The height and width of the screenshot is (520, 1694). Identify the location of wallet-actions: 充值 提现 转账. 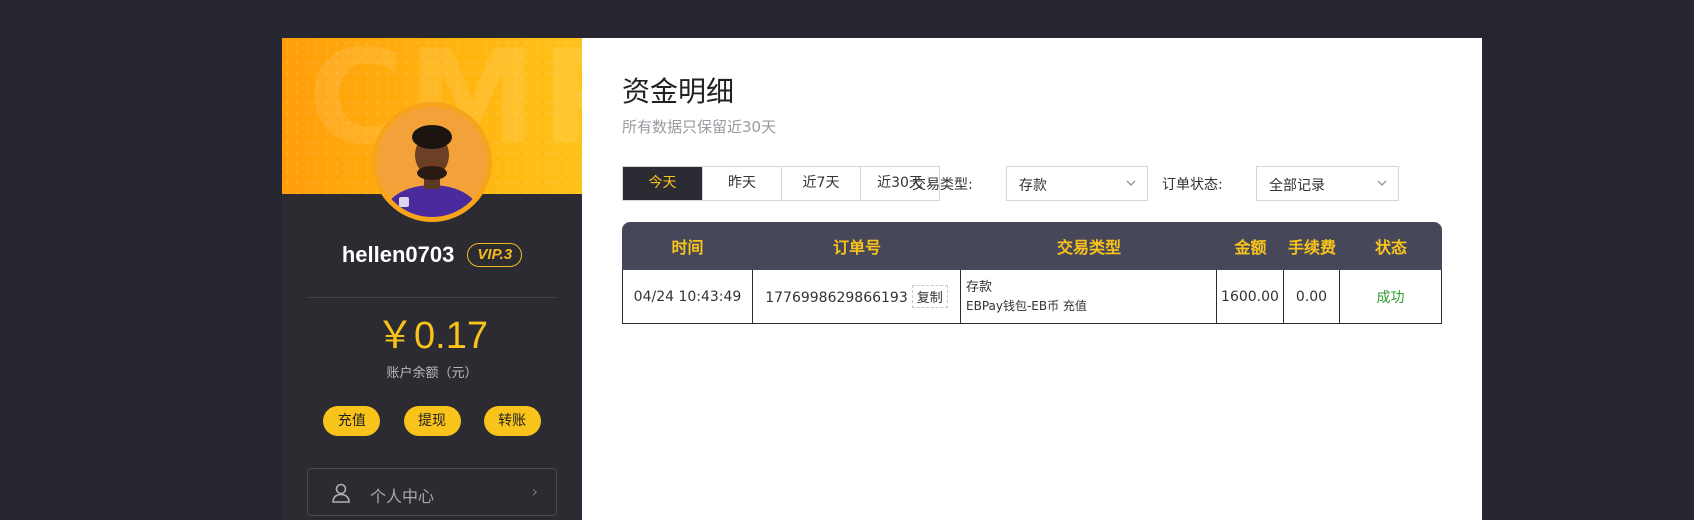
(432, 421).